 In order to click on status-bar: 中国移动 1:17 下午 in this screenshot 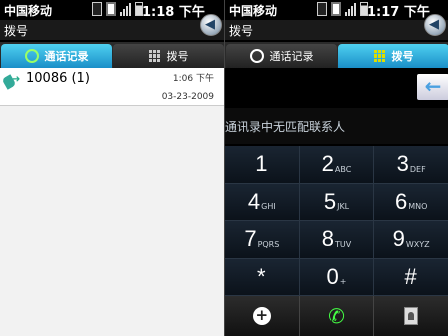, I will do `click(336, 10)`.